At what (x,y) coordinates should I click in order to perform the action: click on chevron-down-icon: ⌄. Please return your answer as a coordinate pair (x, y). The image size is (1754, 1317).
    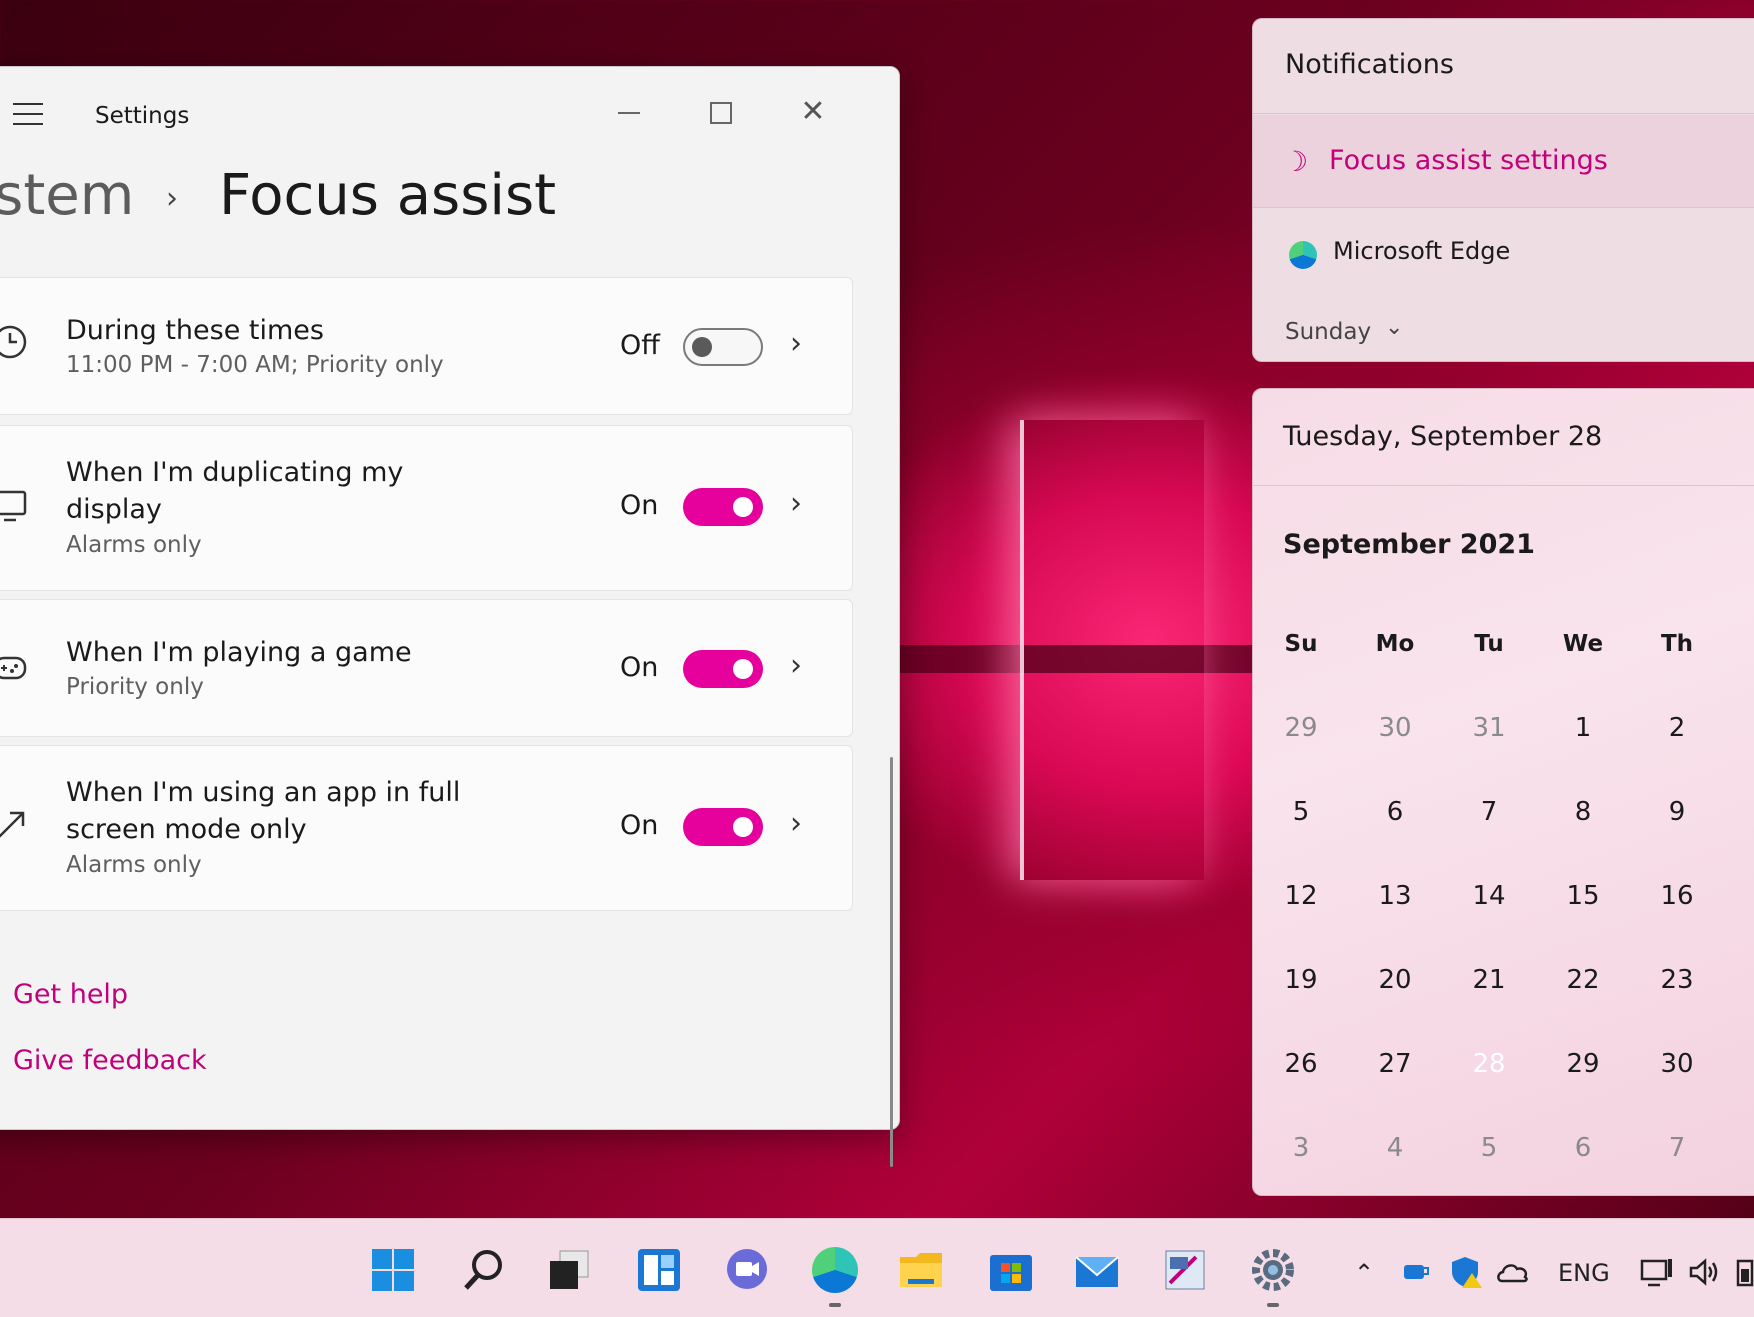
    Looking at the image, I should click on (1394, 327).